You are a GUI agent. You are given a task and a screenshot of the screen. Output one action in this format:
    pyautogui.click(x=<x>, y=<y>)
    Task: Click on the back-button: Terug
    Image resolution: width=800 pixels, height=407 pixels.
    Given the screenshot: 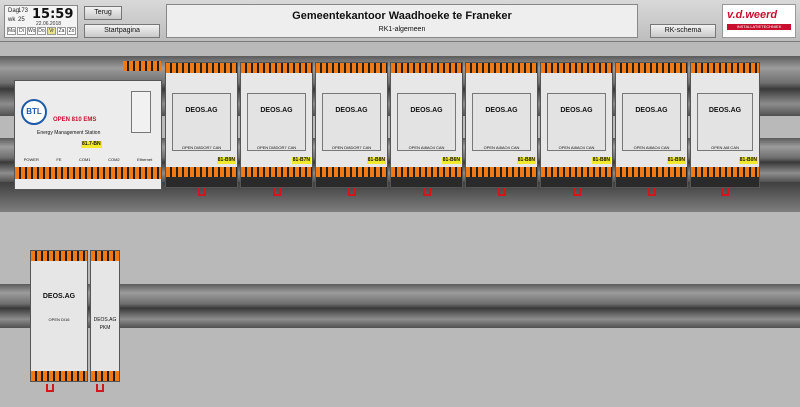 What is the action you would take?
    pyautogui.click(x=103, y=13)
    